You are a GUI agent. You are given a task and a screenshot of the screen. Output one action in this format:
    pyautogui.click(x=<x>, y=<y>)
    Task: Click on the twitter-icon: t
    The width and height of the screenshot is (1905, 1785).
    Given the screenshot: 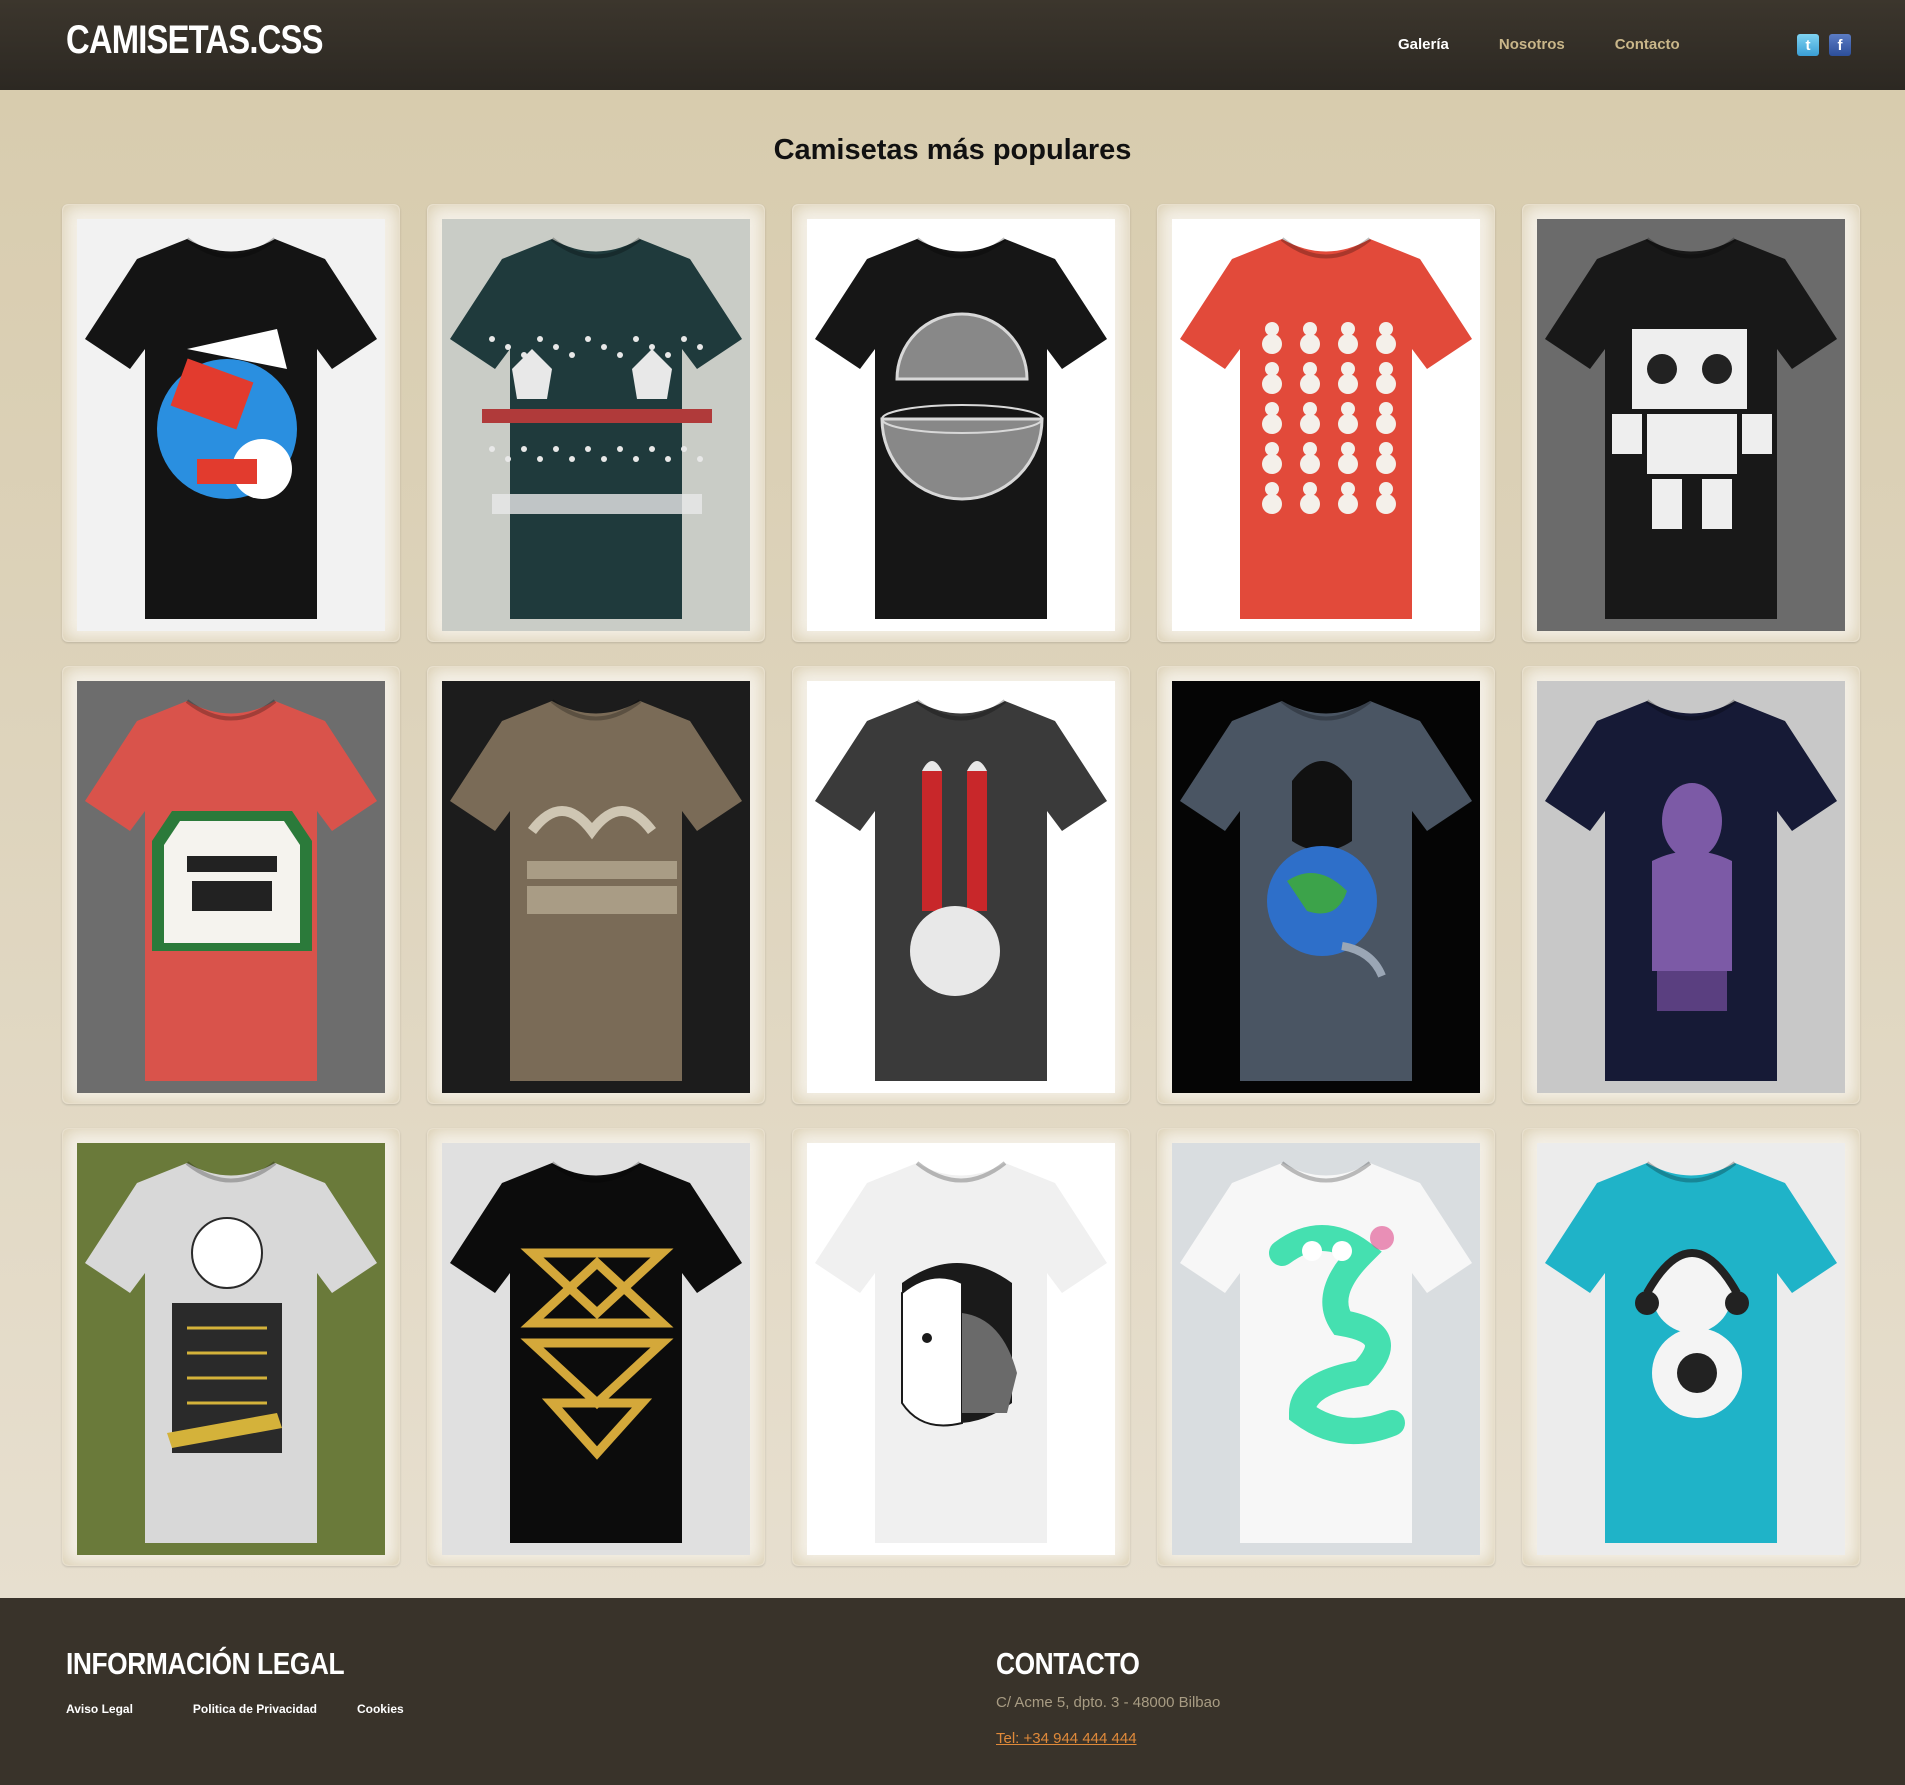 What is the action you would take?
    pyautogui.click(x=1808, y=45)
    